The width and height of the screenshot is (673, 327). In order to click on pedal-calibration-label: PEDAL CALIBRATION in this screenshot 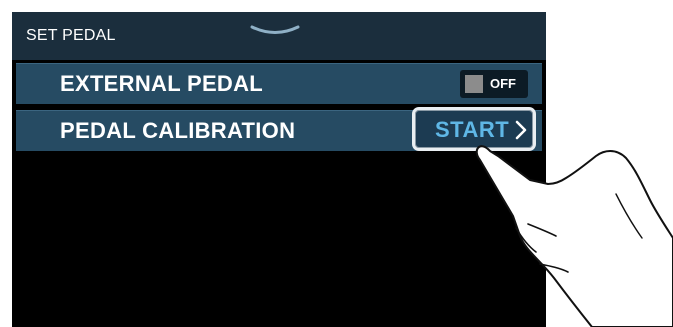, I will do `click(178, 130)`.